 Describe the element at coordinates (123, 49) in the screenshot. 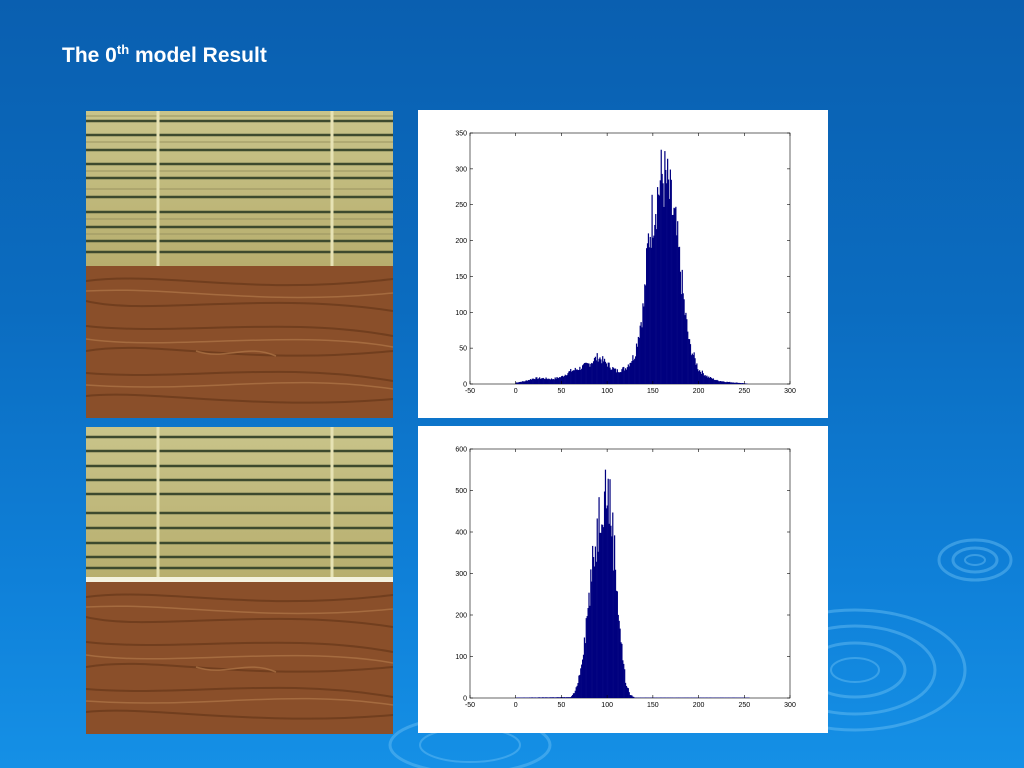

I see `title-superscript: th` at that location.